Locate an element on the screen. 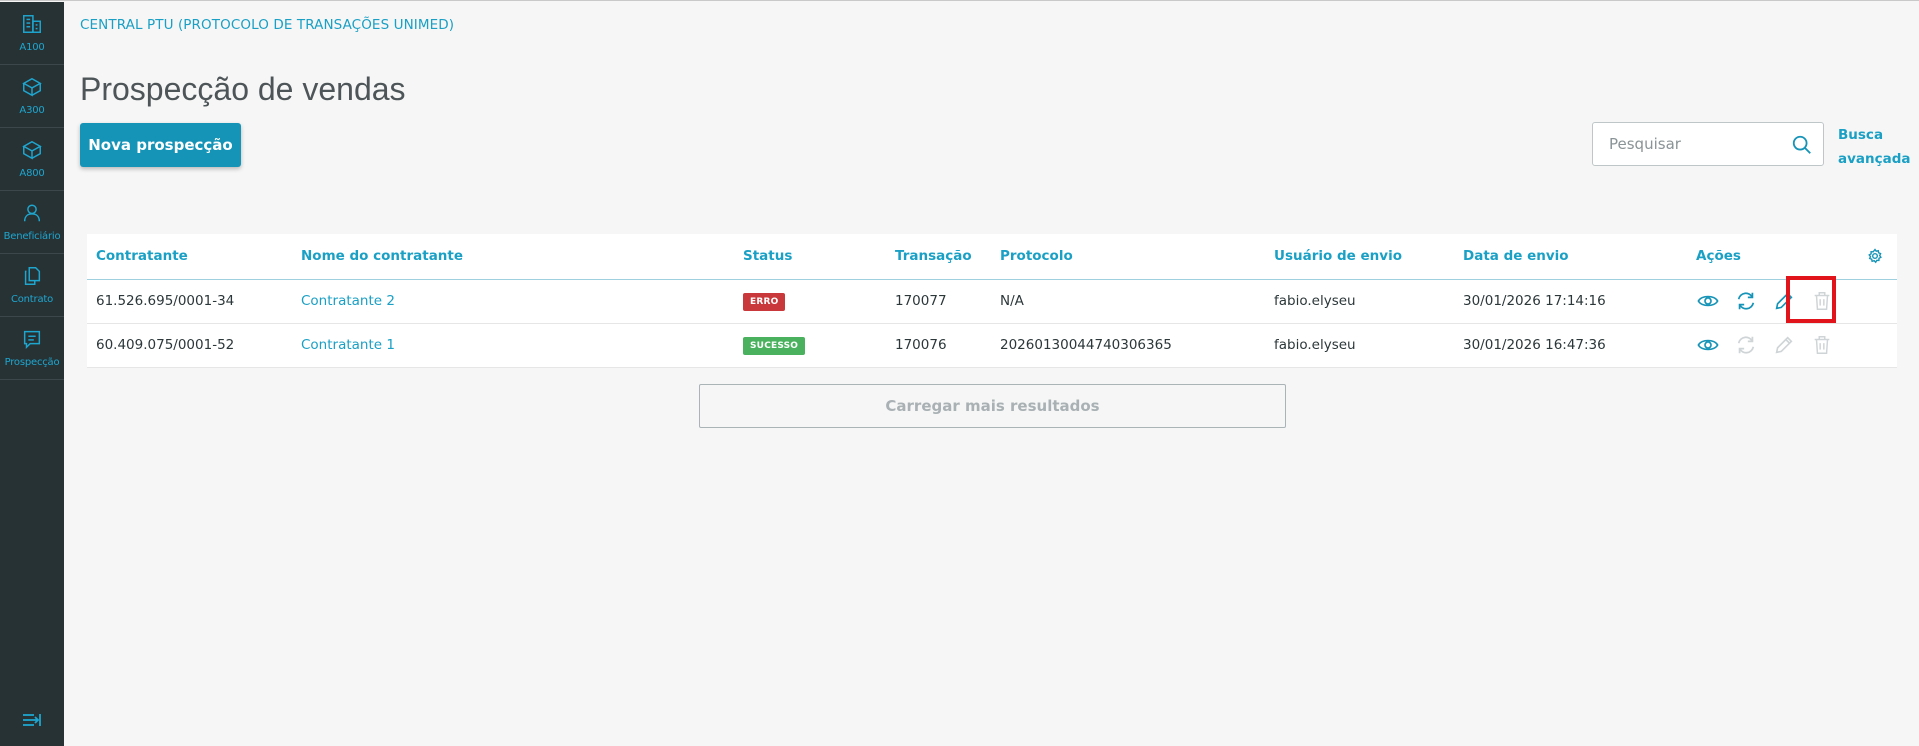  sidebar-item-label: A300 is located at coordinates (32, 110).